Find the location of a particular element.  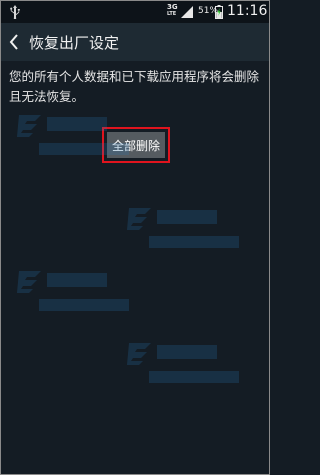

clock: 11:16 is located at coordinates (247, 11).